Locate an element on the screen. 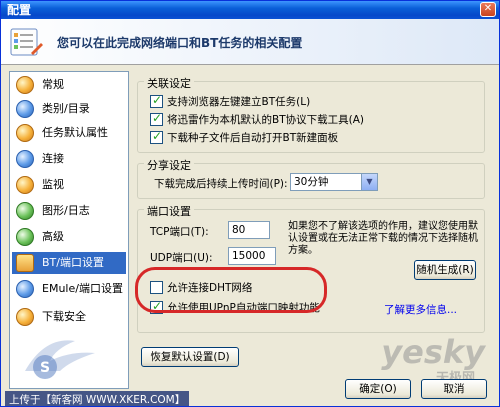 This screenshot has width=500, height=407. footer-bar: 上传于【新客网 WWW.XKER.COM】 is located at coordinates (250, 398).